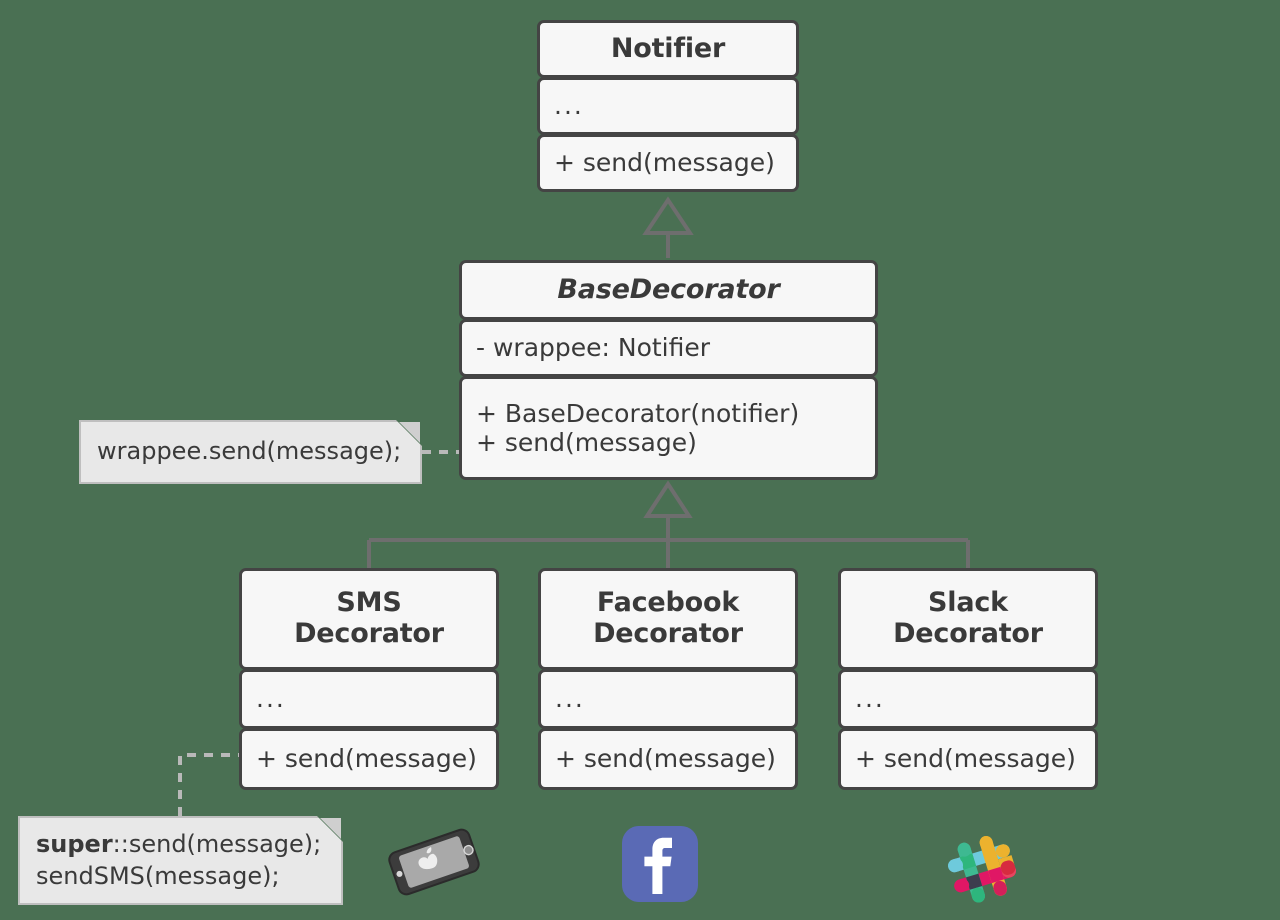 This screenshot has width=1280, height=920. I want to click on class-notifier-name: Notifier, so click(668, 48).